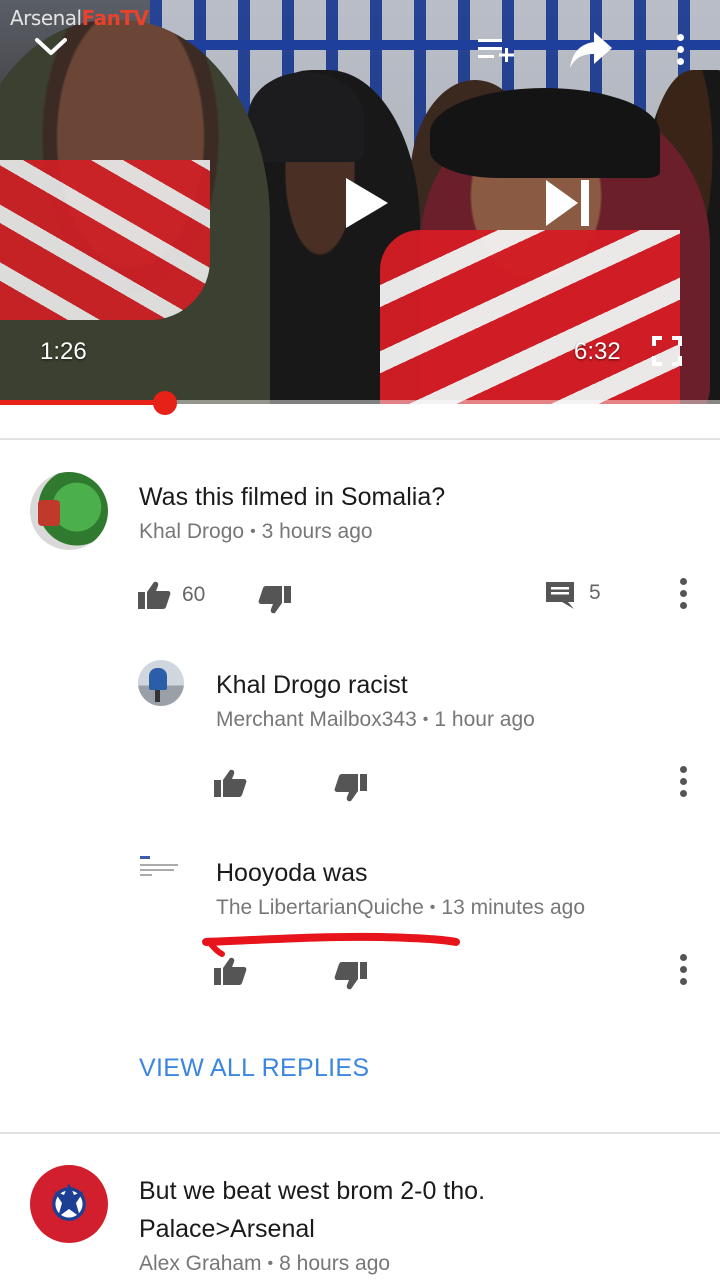 This screenshot has height=1280, width=720. Describe the element at coordinates (320, 907) in the screenshot. I see `reply-author: The LibertarianQuiche` at that location.